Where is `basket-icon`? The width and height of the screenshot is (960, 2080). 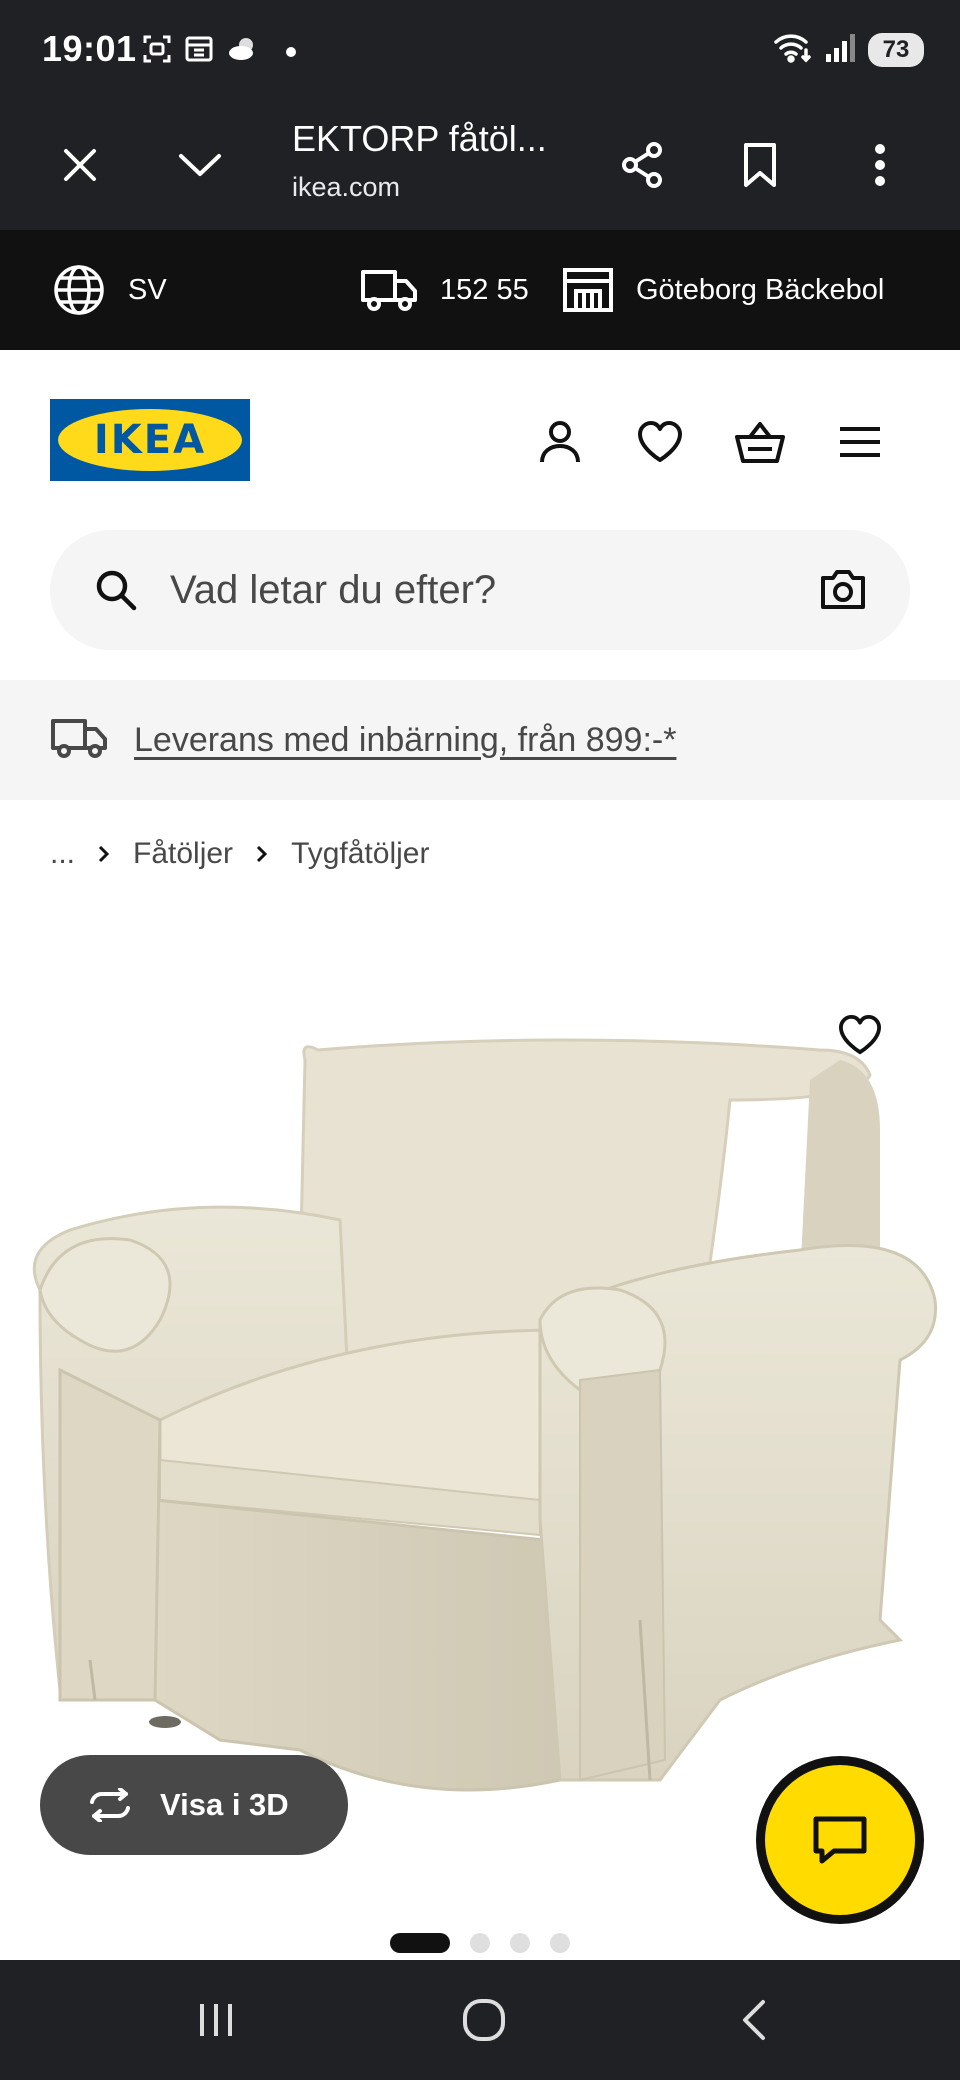
basket-icon is located at coordinates (760, 442).